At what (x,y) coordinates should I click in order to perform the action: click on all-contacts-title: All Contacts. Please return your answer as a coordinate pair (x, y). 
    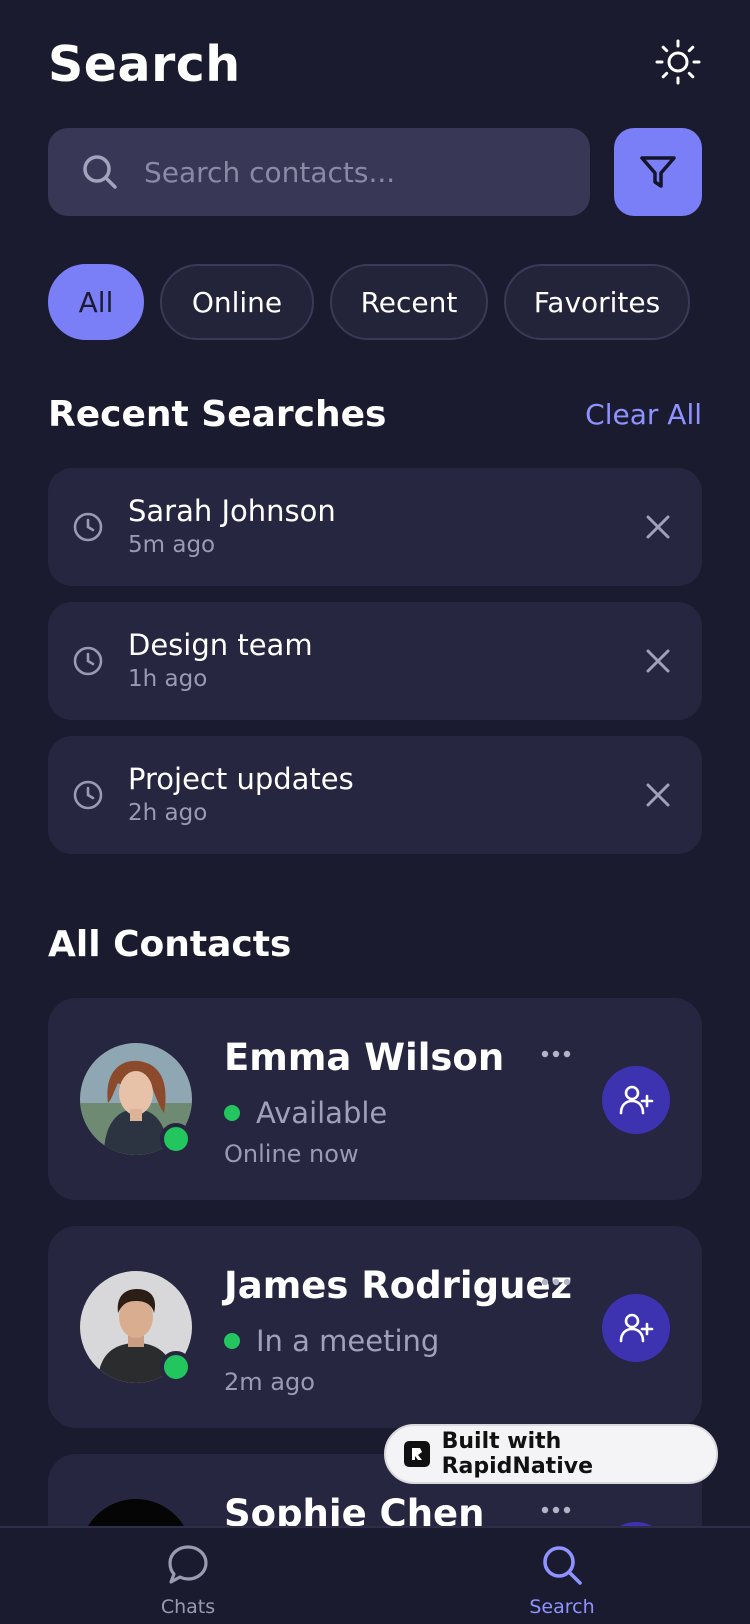
    Looking at the image, I should click on (170, 944).